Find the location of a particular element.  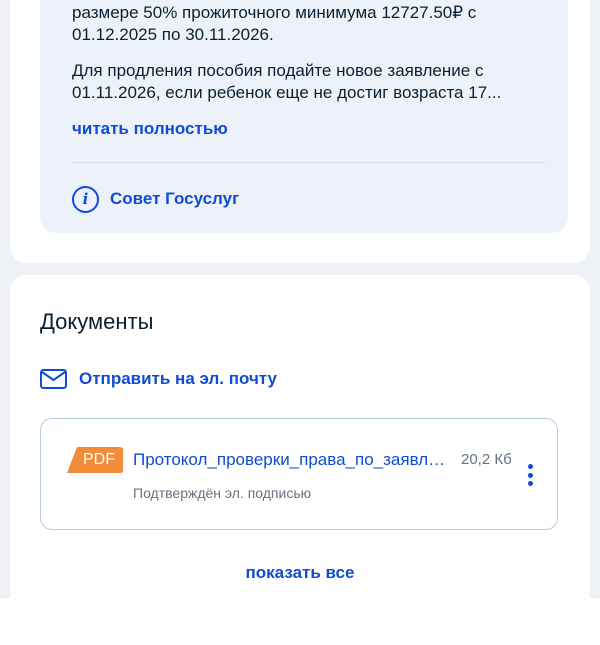

info-icon: i is located at coordinates (85, 199).